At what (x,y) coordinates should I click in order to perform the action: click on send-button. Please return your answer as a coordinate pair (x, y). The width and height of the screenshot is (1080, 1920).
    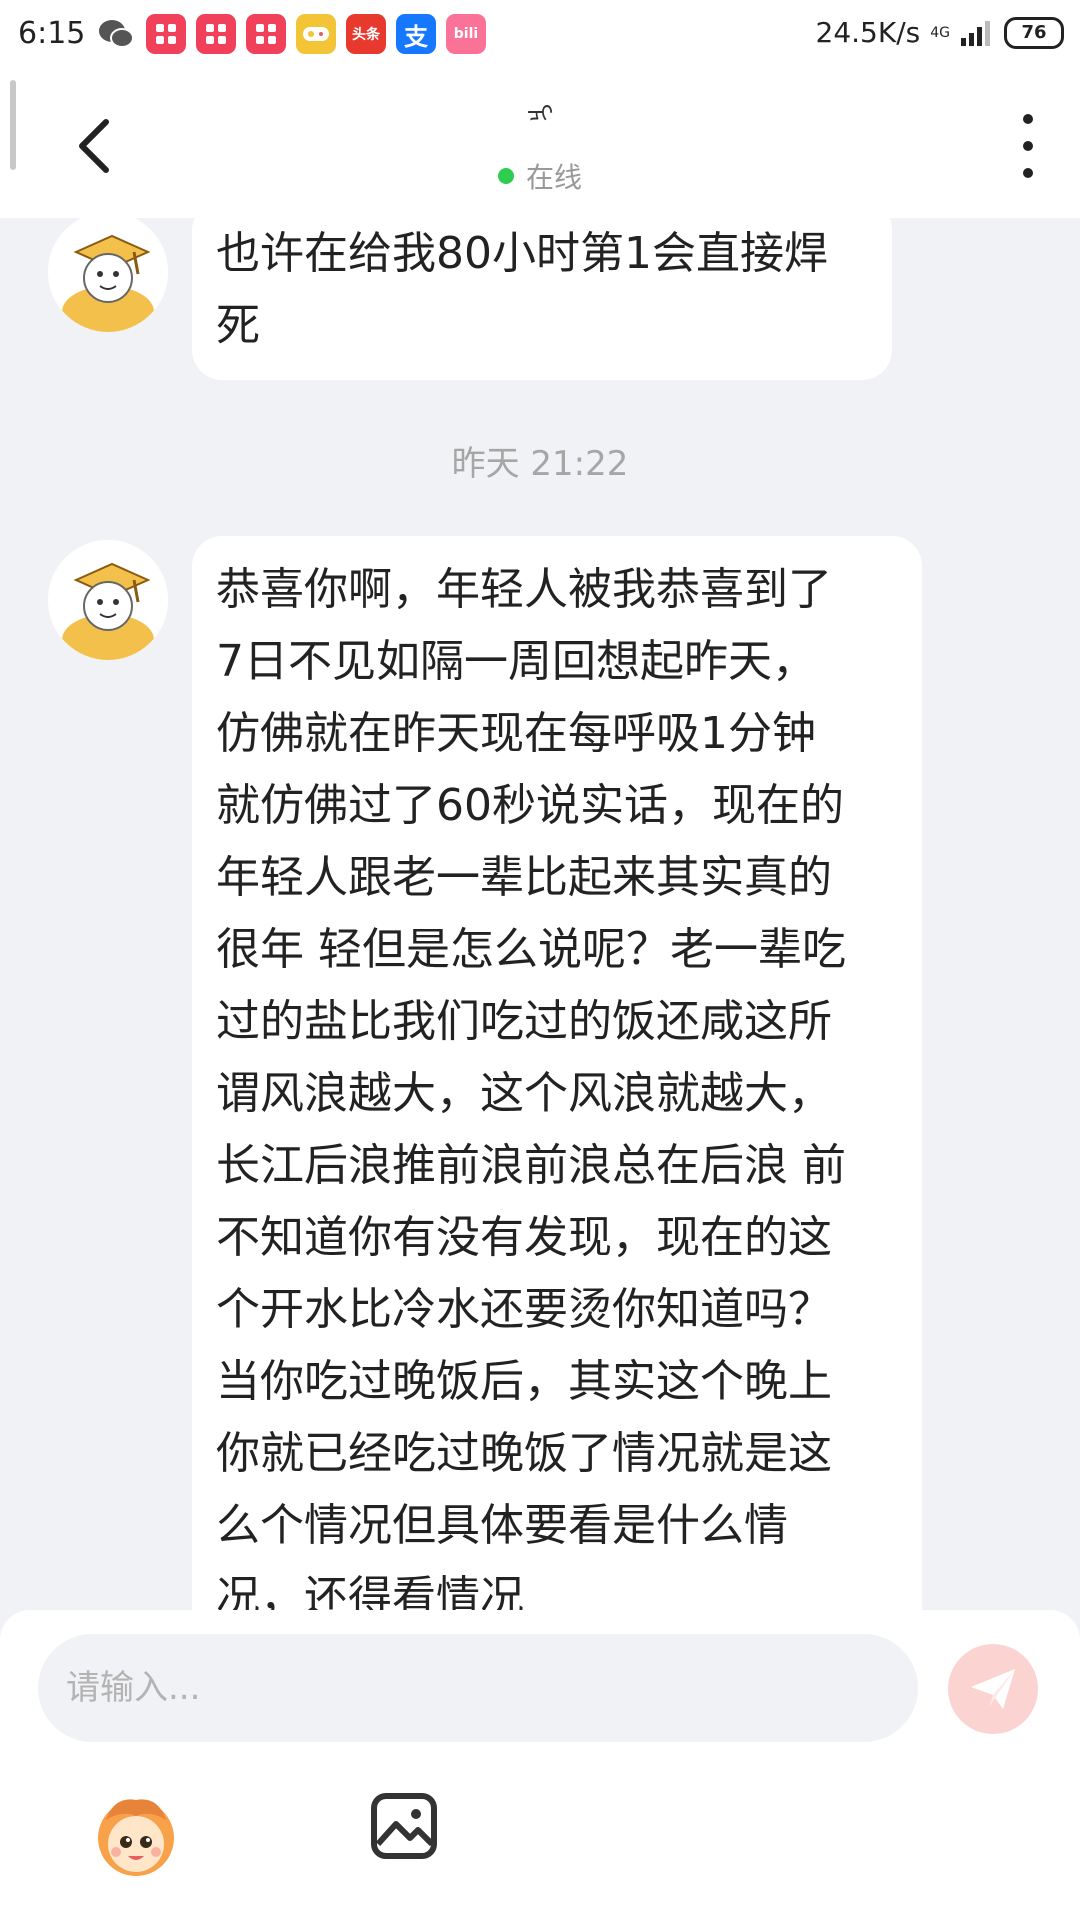
    Looking at the image, I should click on (993, 1689).